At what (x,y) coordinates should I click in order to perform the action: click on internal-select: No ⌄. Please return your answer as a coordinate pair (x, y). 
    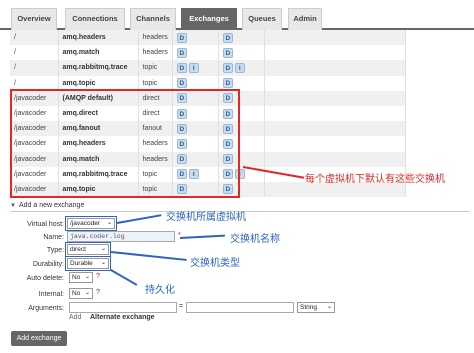
    Looking at the image, I should click on (81, 293).